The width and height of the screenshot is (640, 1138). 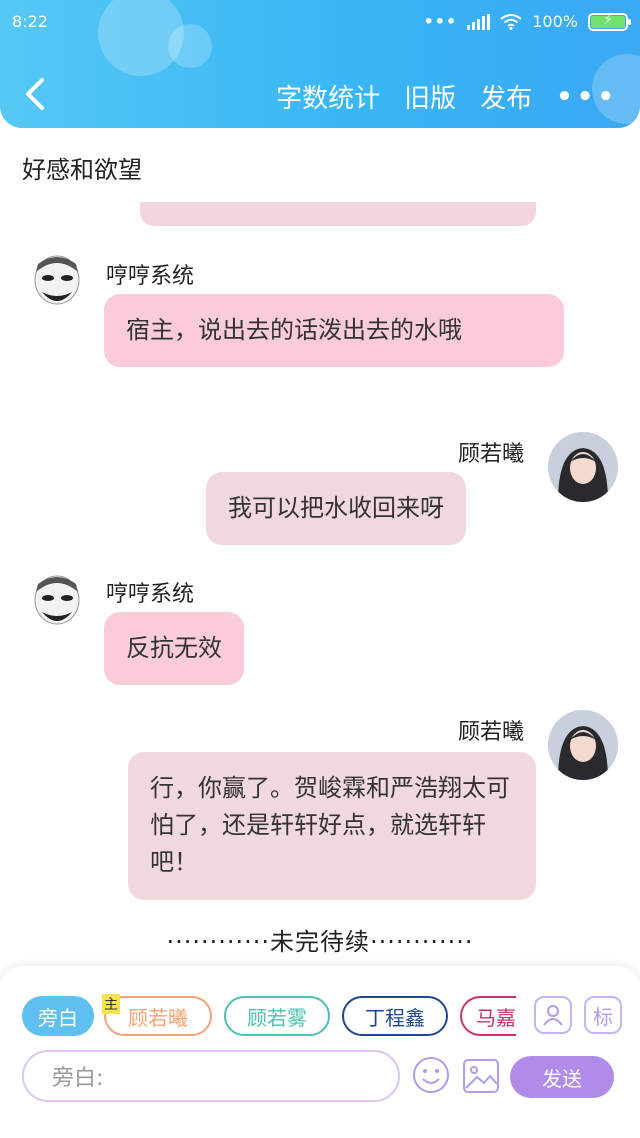 I want to click on publish-button: 发布, so click(x=506, y=96).